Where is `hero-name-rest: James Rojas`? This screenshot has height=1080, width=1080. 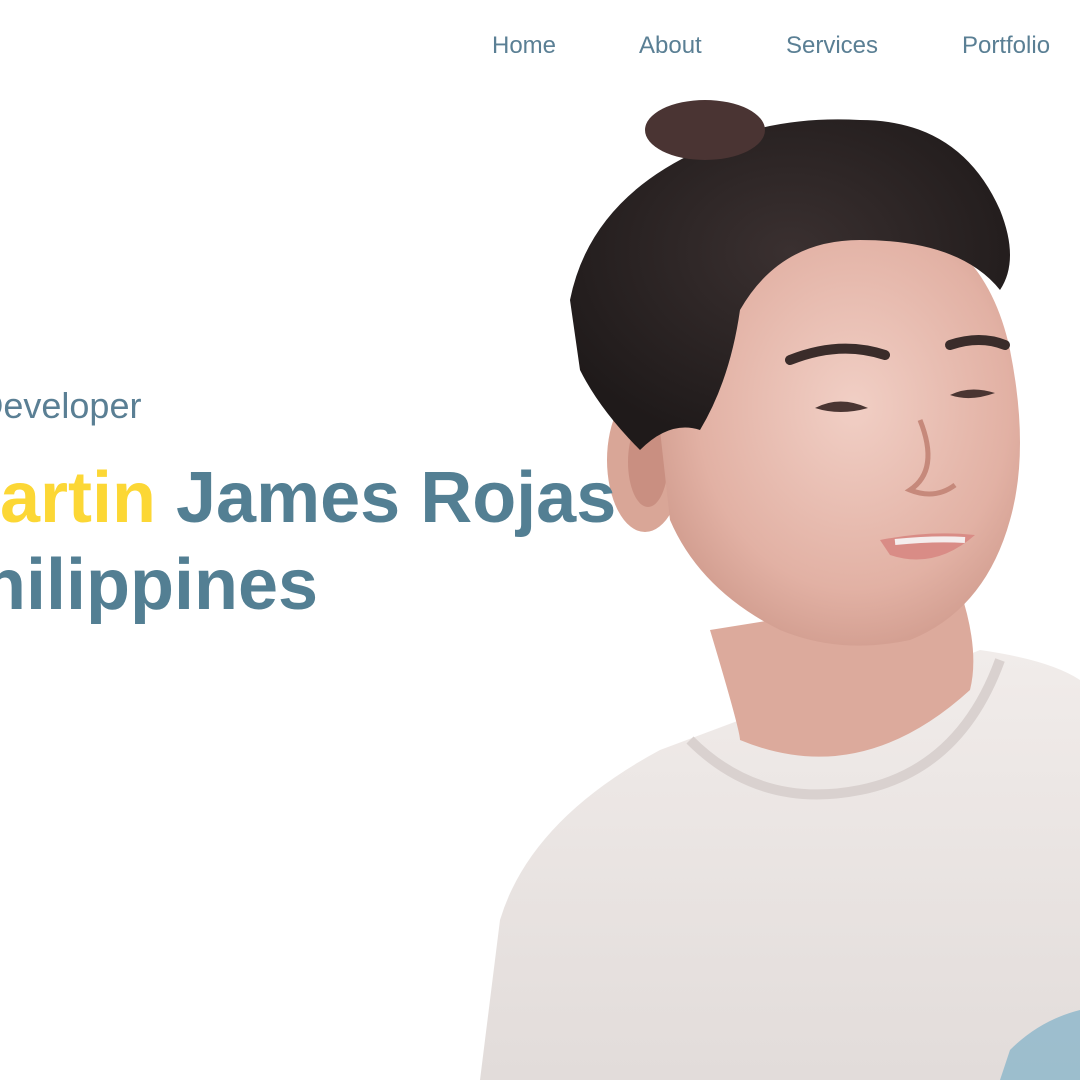 hero-name-rest: James Rojas is located at coordinates (386, 498).